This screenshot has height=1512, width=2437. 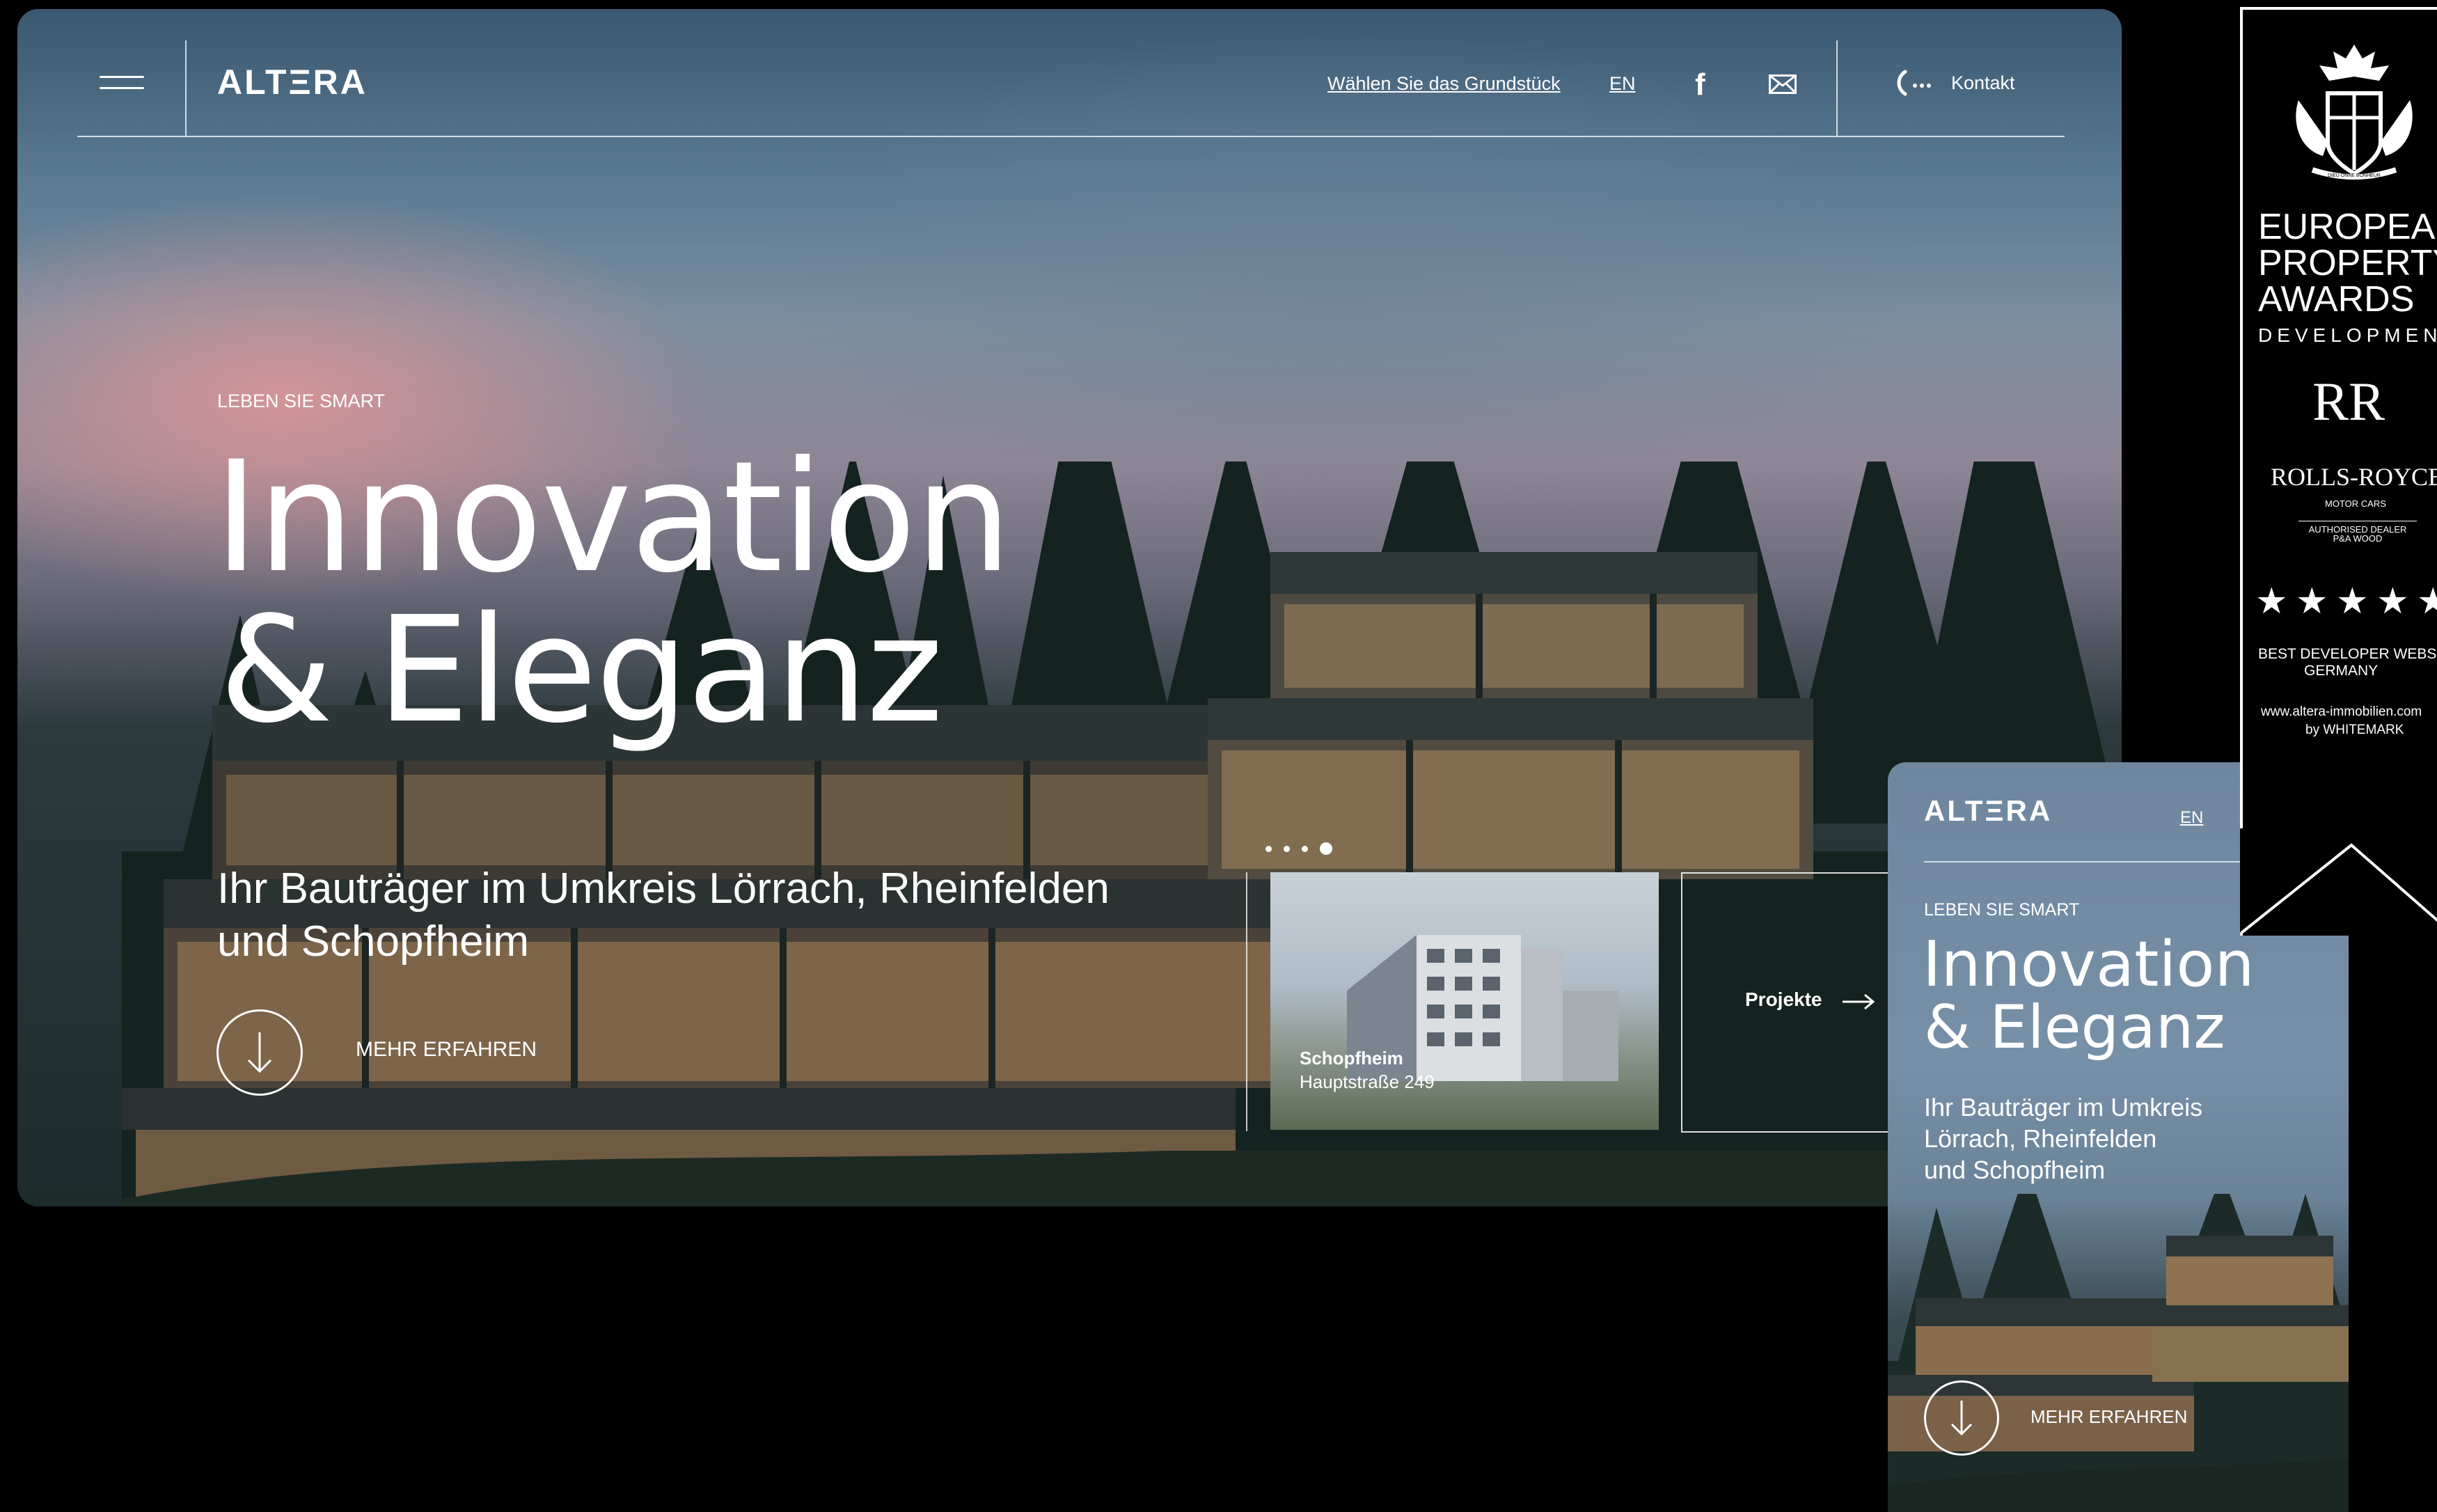 I want to click on slider-dot-active, so click(x=1326, y=848).